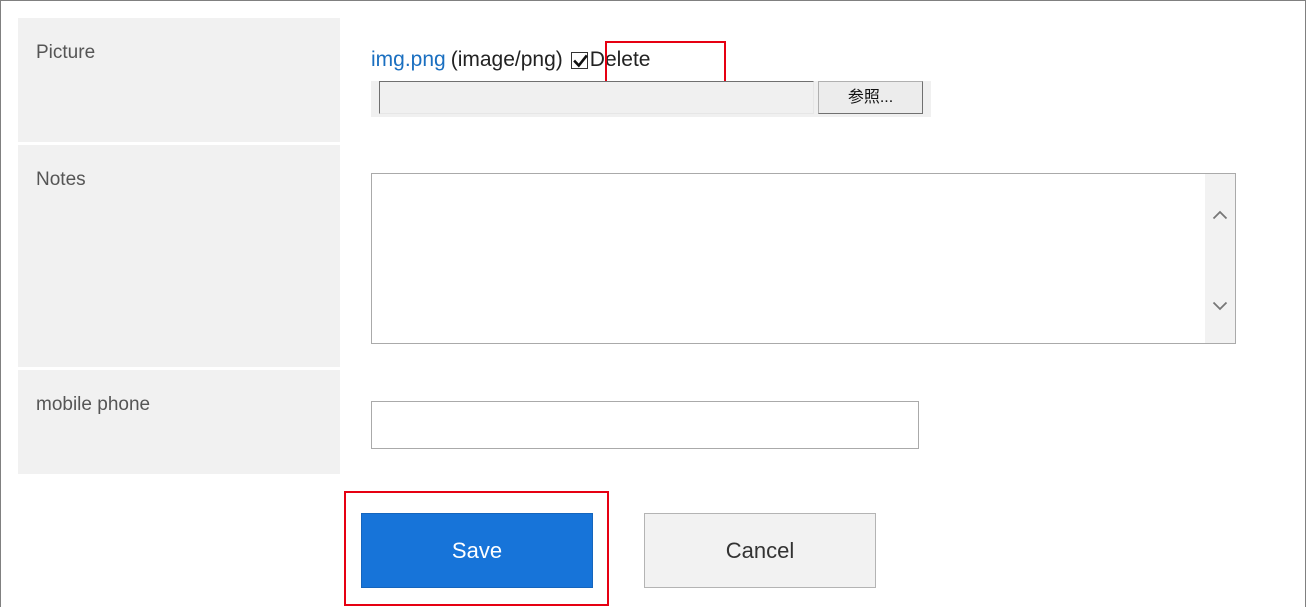  I want to click on mobile-phone-input, so click(645, 425).